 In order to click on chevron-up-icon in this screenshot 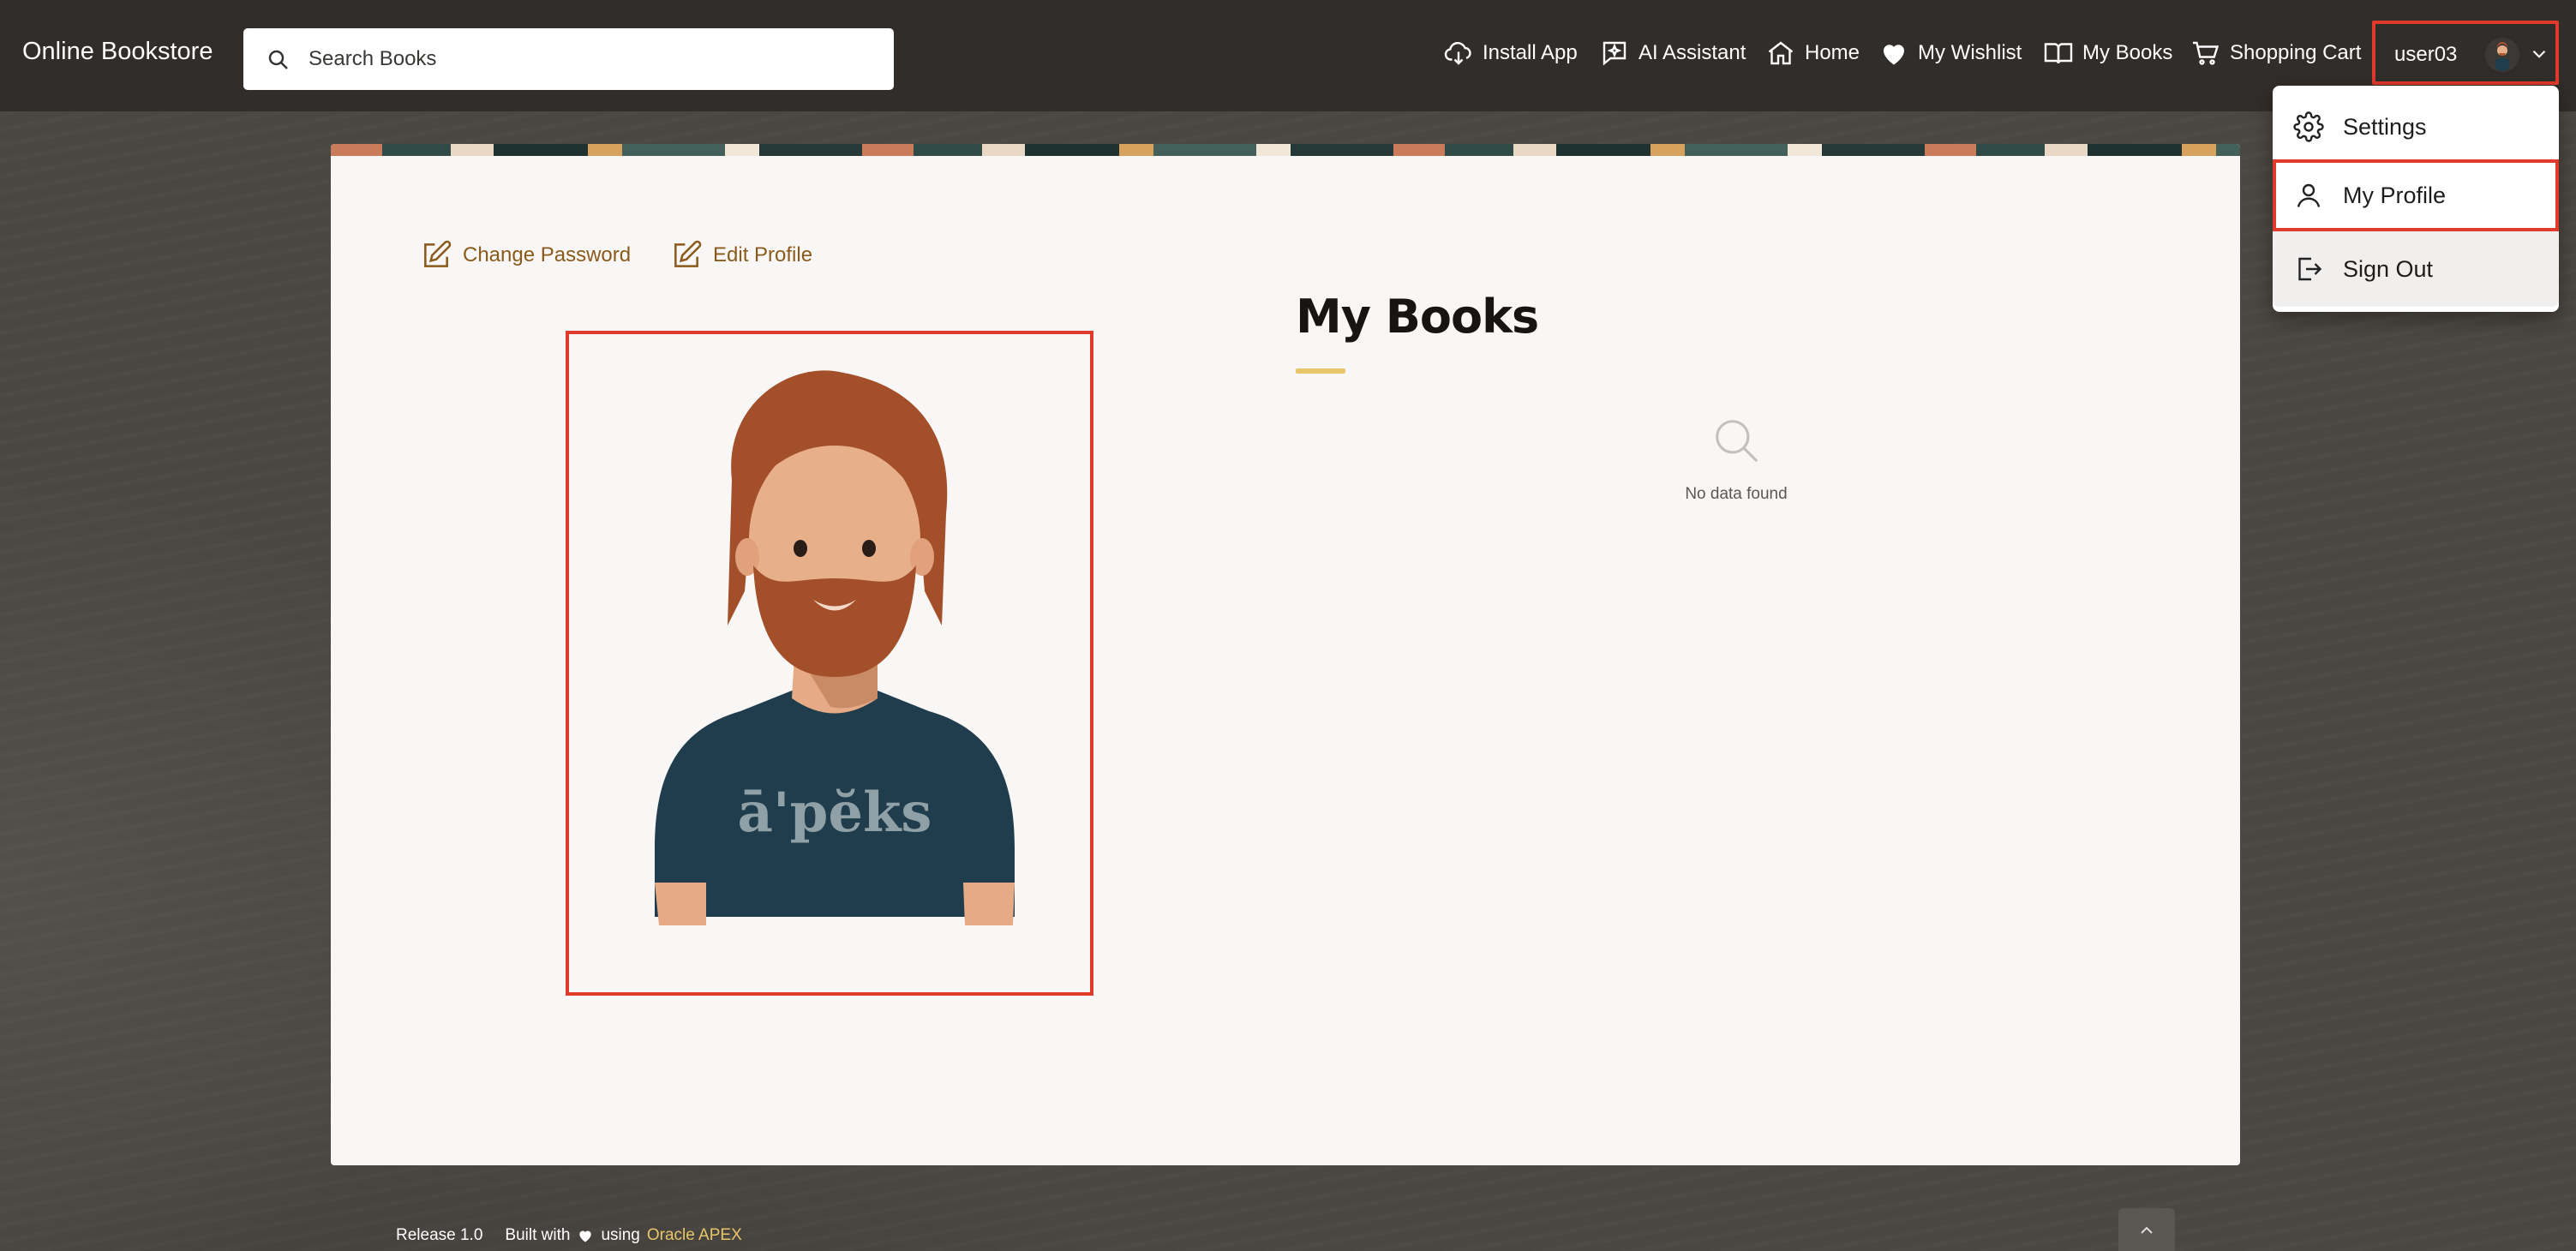, I will do `click(2147, 1230)`.